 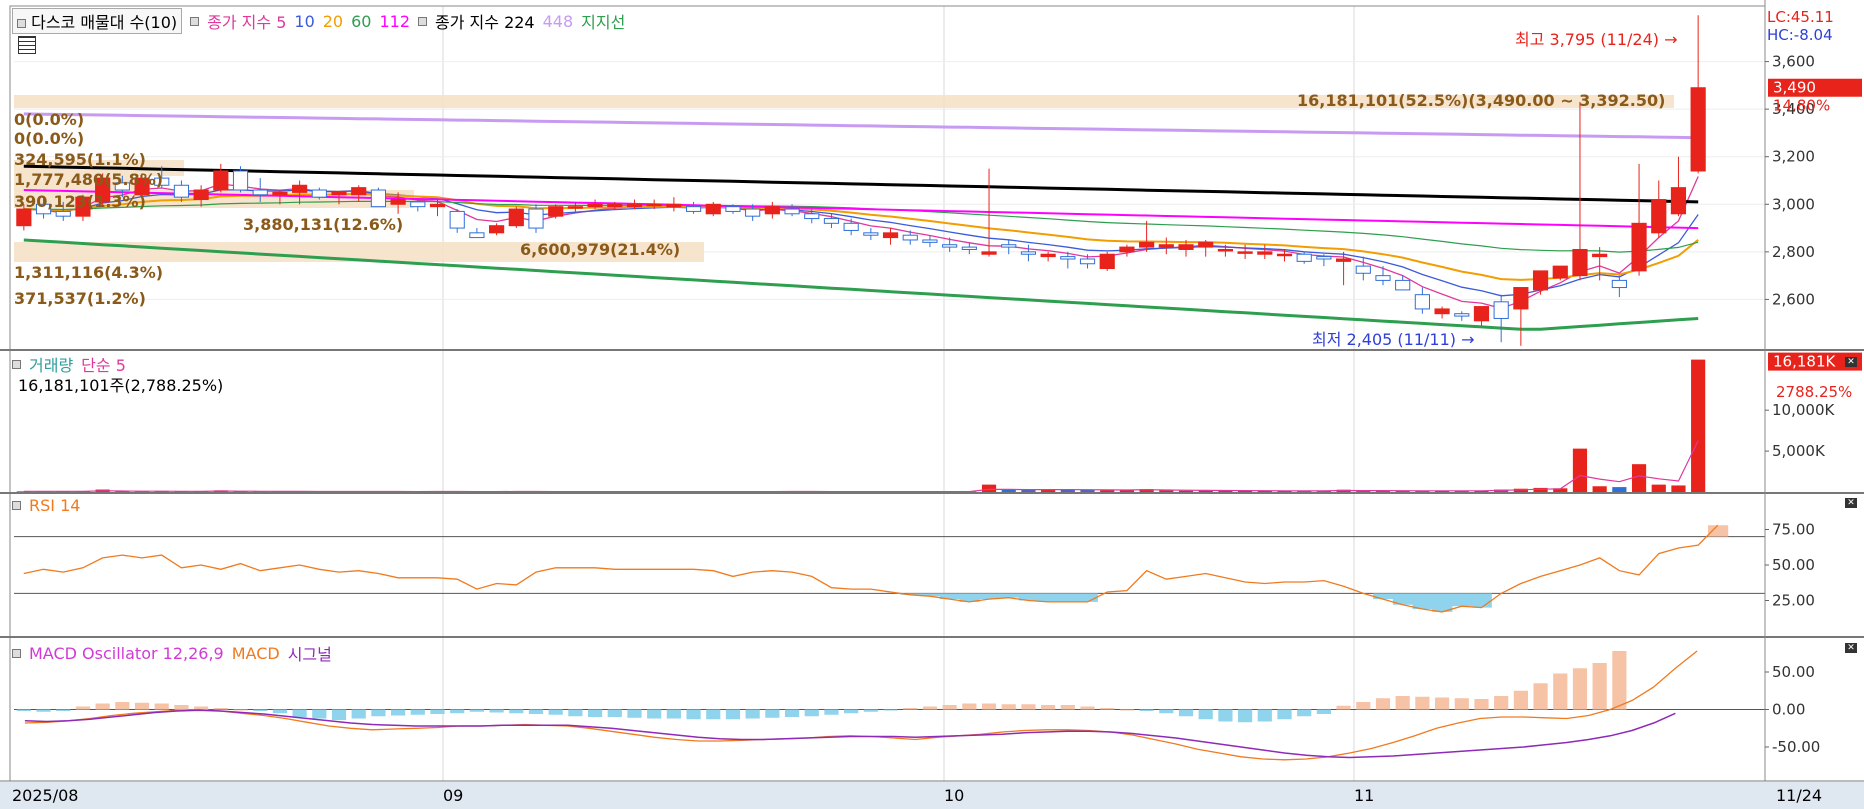 I want to click on volume-profile-label: 6,600,979(21.4%), so click(x=600, y=249).